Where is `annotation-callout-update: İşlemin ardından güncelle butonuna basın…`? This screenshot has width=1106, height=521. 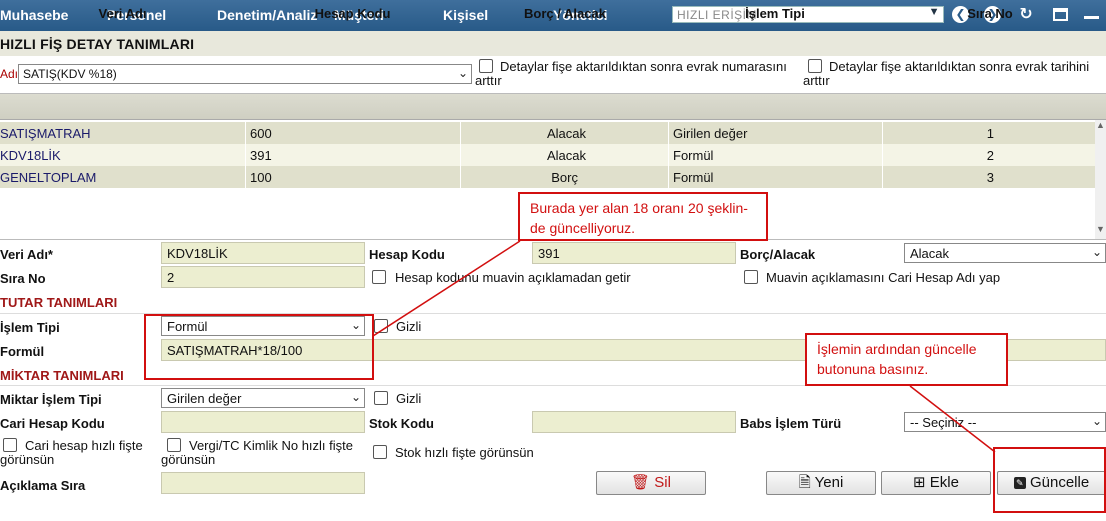 annotation-callout-update: İşlemin ardından güncelle butonuna basın… is located at coordinates (906, 359).